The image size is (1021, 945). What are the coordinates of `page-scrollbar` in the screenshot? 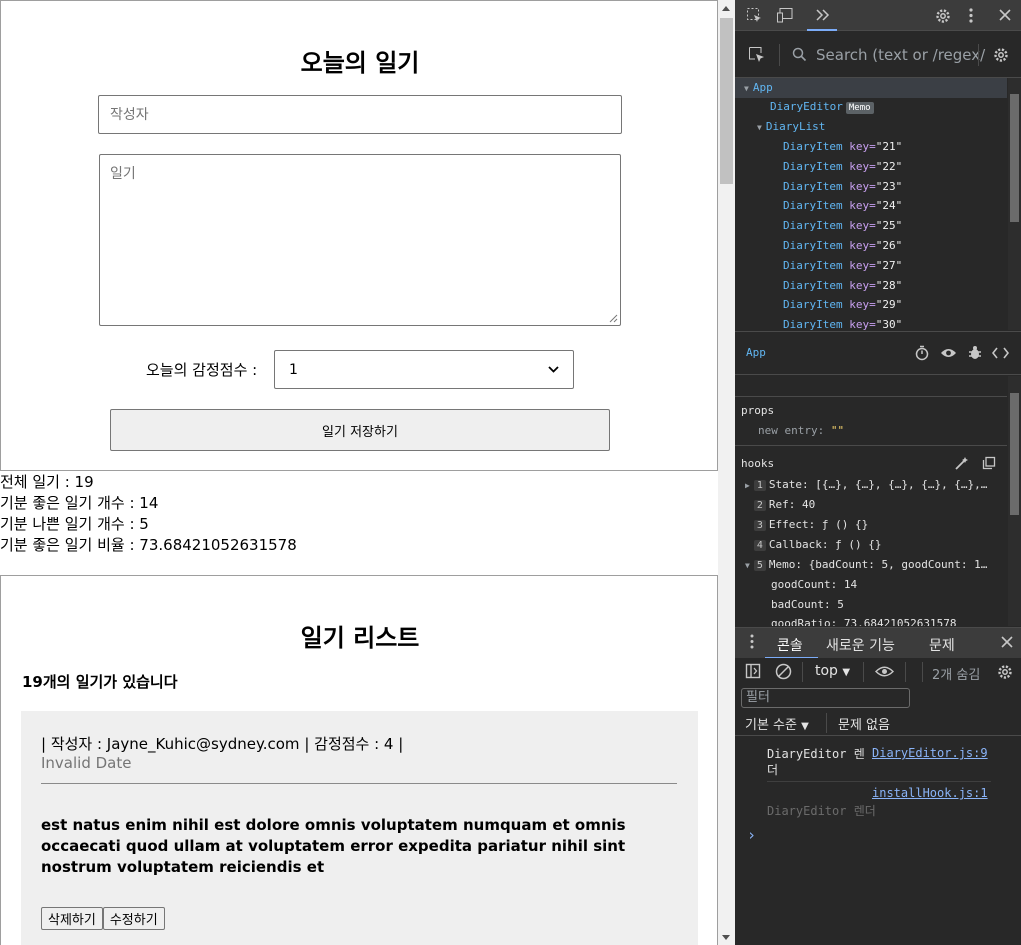 It's located at (726, 472).